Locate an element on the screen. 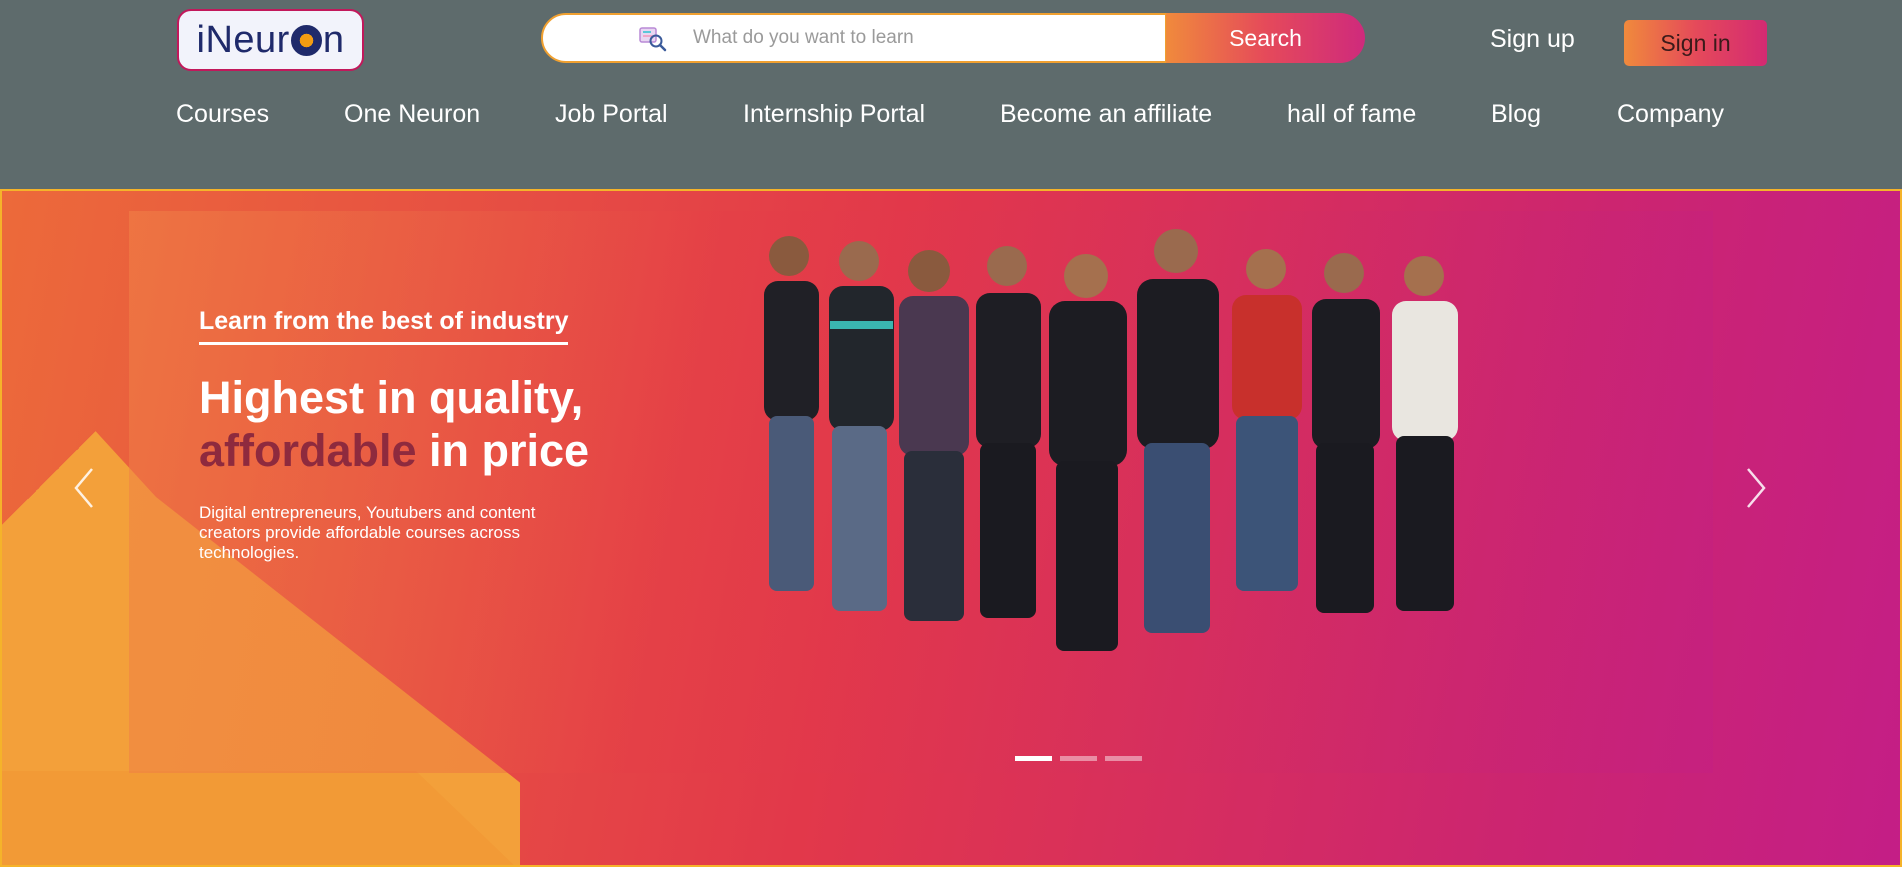  nav-item-one-neuron: One Neuron is located at coordinates (412, 114).